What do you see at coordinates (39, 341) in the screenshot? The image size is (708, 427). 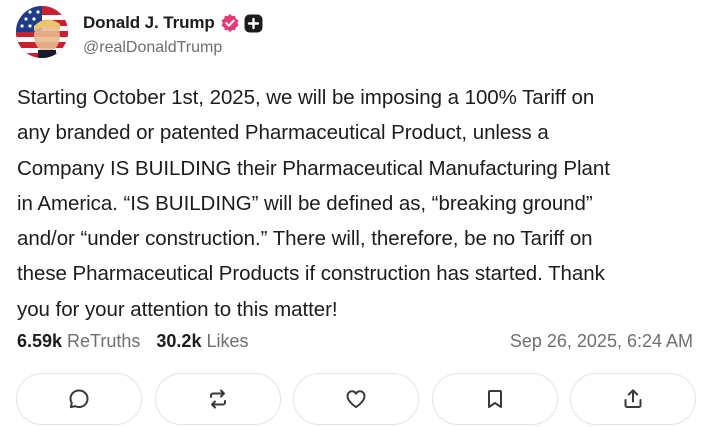 I see `retruths-count: 6.59k` at bounding box center [39, 341].